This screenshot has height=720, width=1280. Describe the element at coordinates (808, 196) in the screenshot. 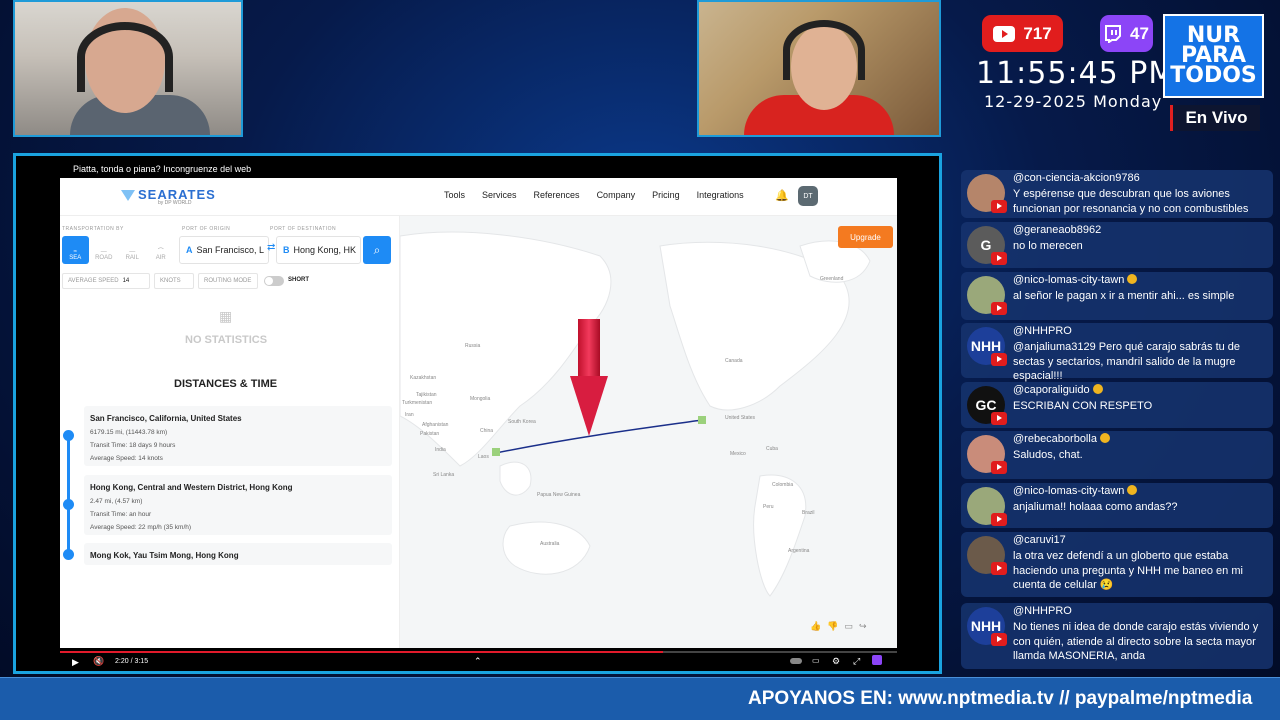

I see `user-avatar: DT` at that location.